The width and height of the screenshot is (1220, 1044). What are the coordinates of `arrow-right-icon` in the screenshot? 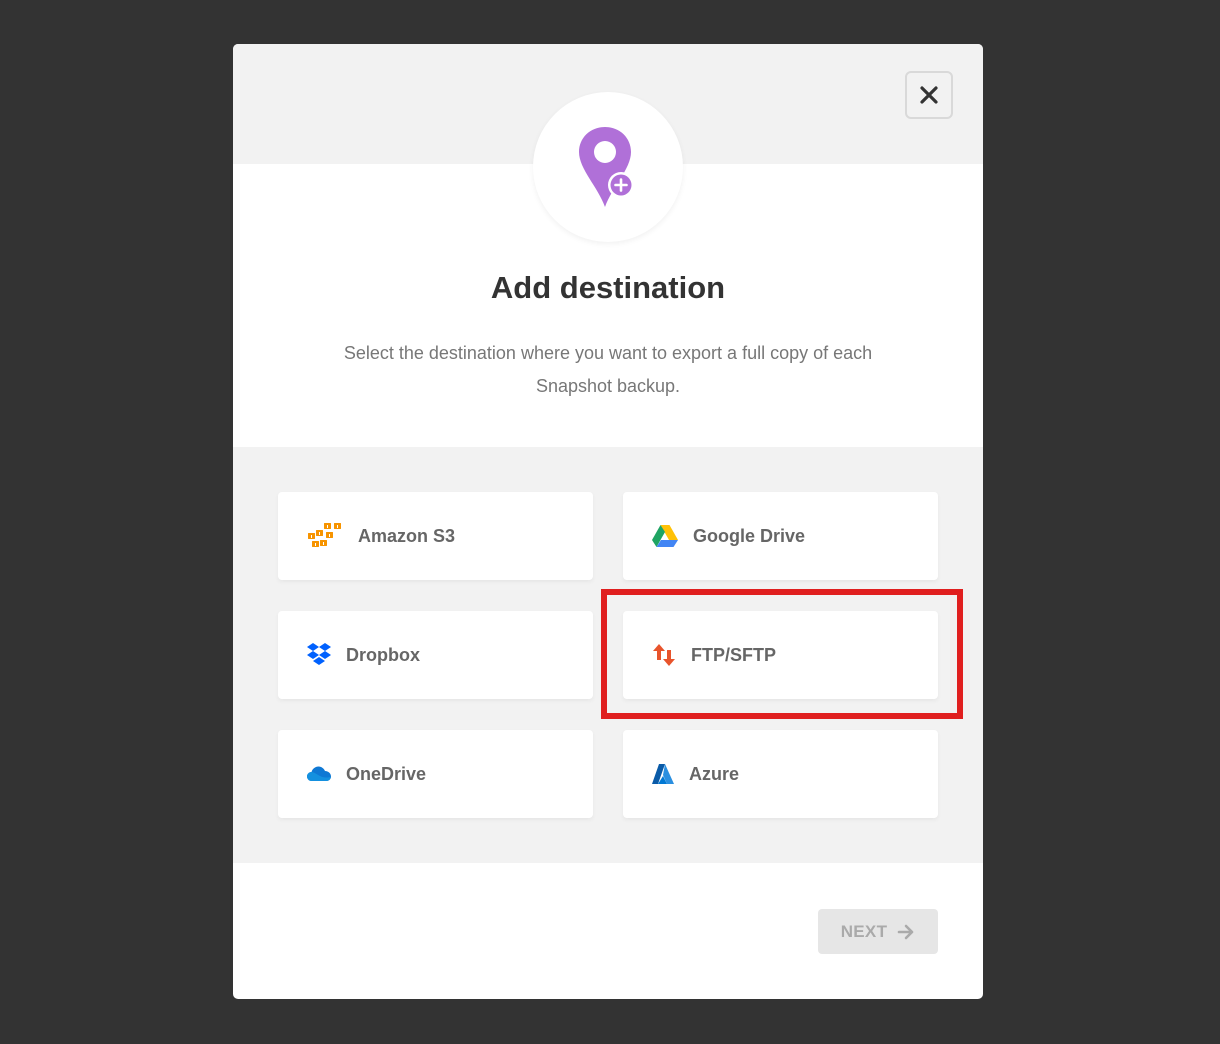 It's located at (906, 932).